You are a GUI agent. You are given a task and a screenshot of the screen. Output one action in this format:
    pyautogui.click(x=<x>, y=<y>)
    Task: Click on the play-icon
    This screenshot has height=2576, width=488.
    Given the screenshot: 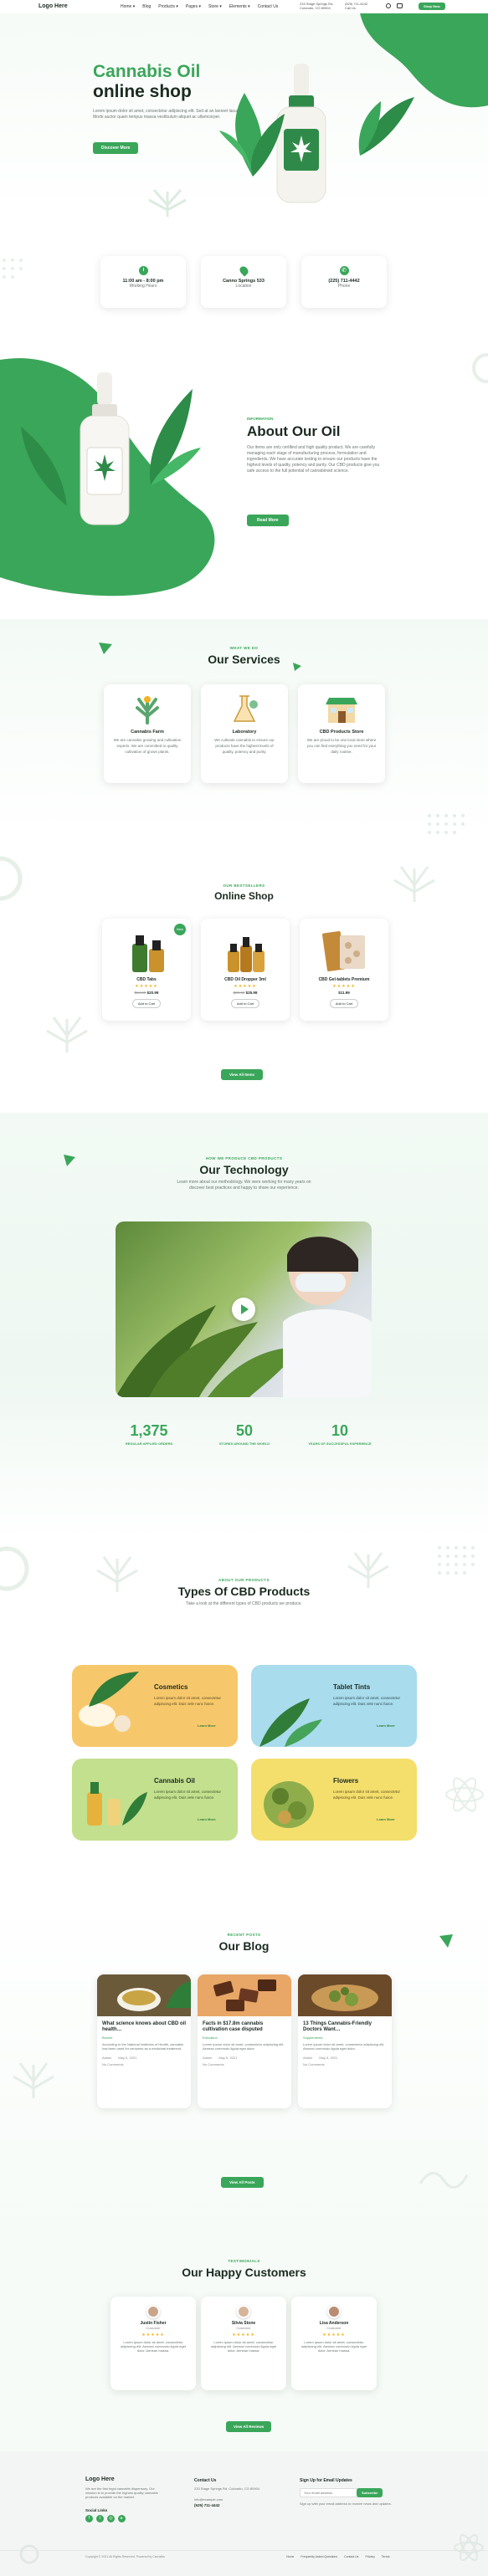 What is the action you would take?
    pyautogui.click(x=245, y=1309)
    